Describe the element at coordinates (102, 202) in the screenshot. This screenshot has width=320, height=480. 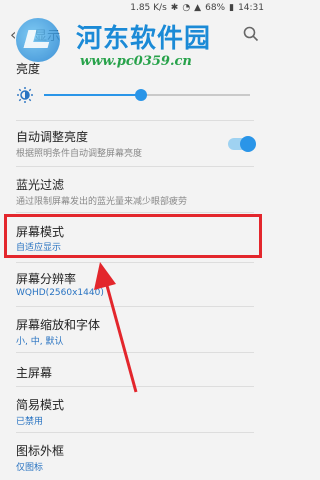
I see `blue-light-subtitle: 通过限制屏幕发出的蓝光量来减少眼部疲劳` at that location.